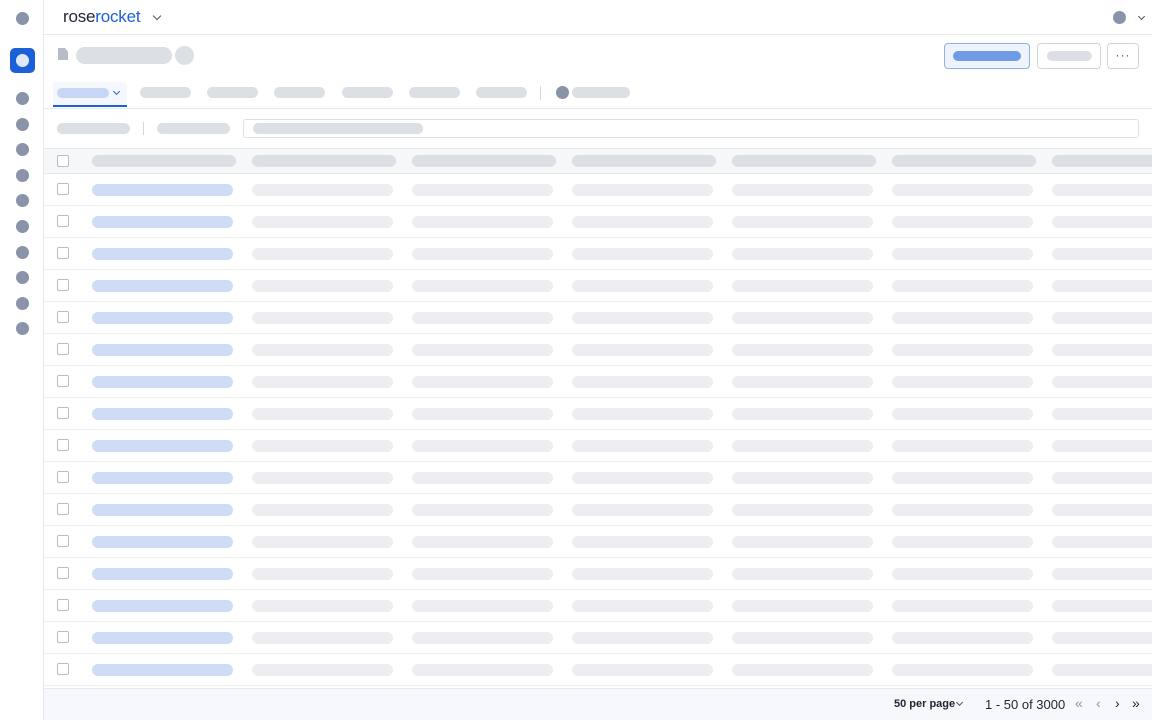  Describe the element at coordinates (1119, 17) in the screenshot. I see `user-avatar-icon` at that location.